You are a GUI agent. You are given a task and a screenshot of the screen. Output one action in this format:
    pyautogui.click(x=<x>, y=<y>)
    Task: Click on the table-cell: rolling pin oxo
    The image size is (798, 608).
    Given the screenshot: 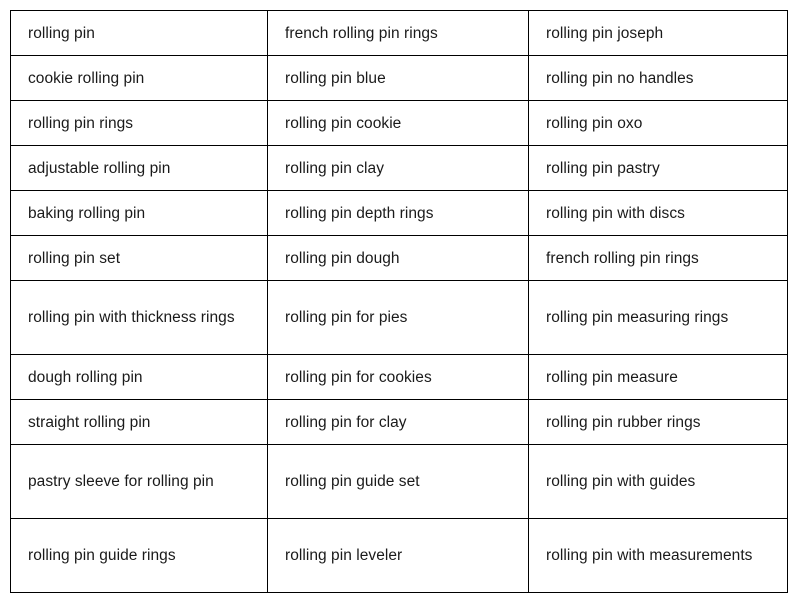 What is the action you would take?
    pyautogui.click(x=658, y=123)
    